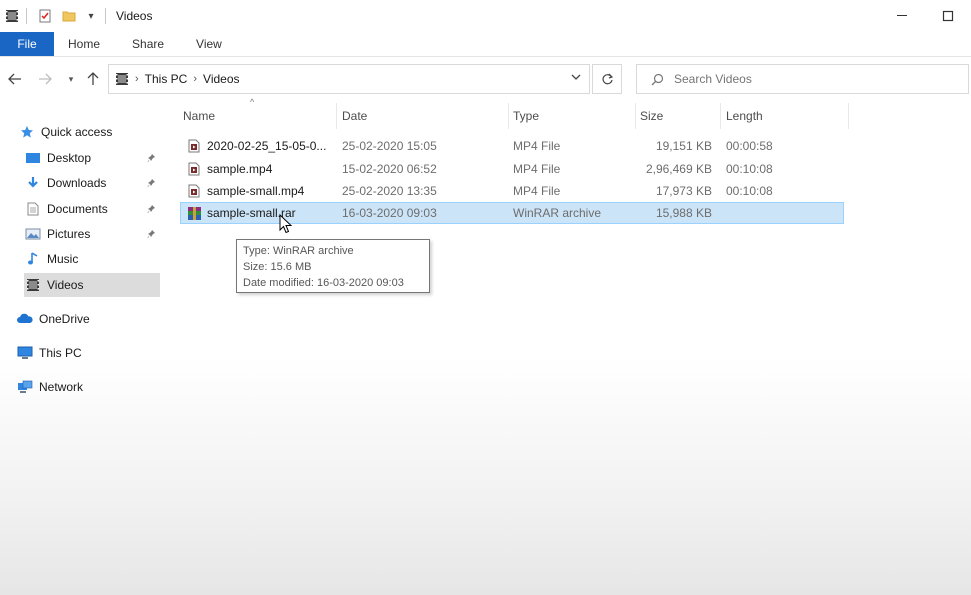 The width and height of the screenshot is (971, 595). Describe the element at coordinates (194, 213) in the screenshot. I see `winrar-icon` at that location.